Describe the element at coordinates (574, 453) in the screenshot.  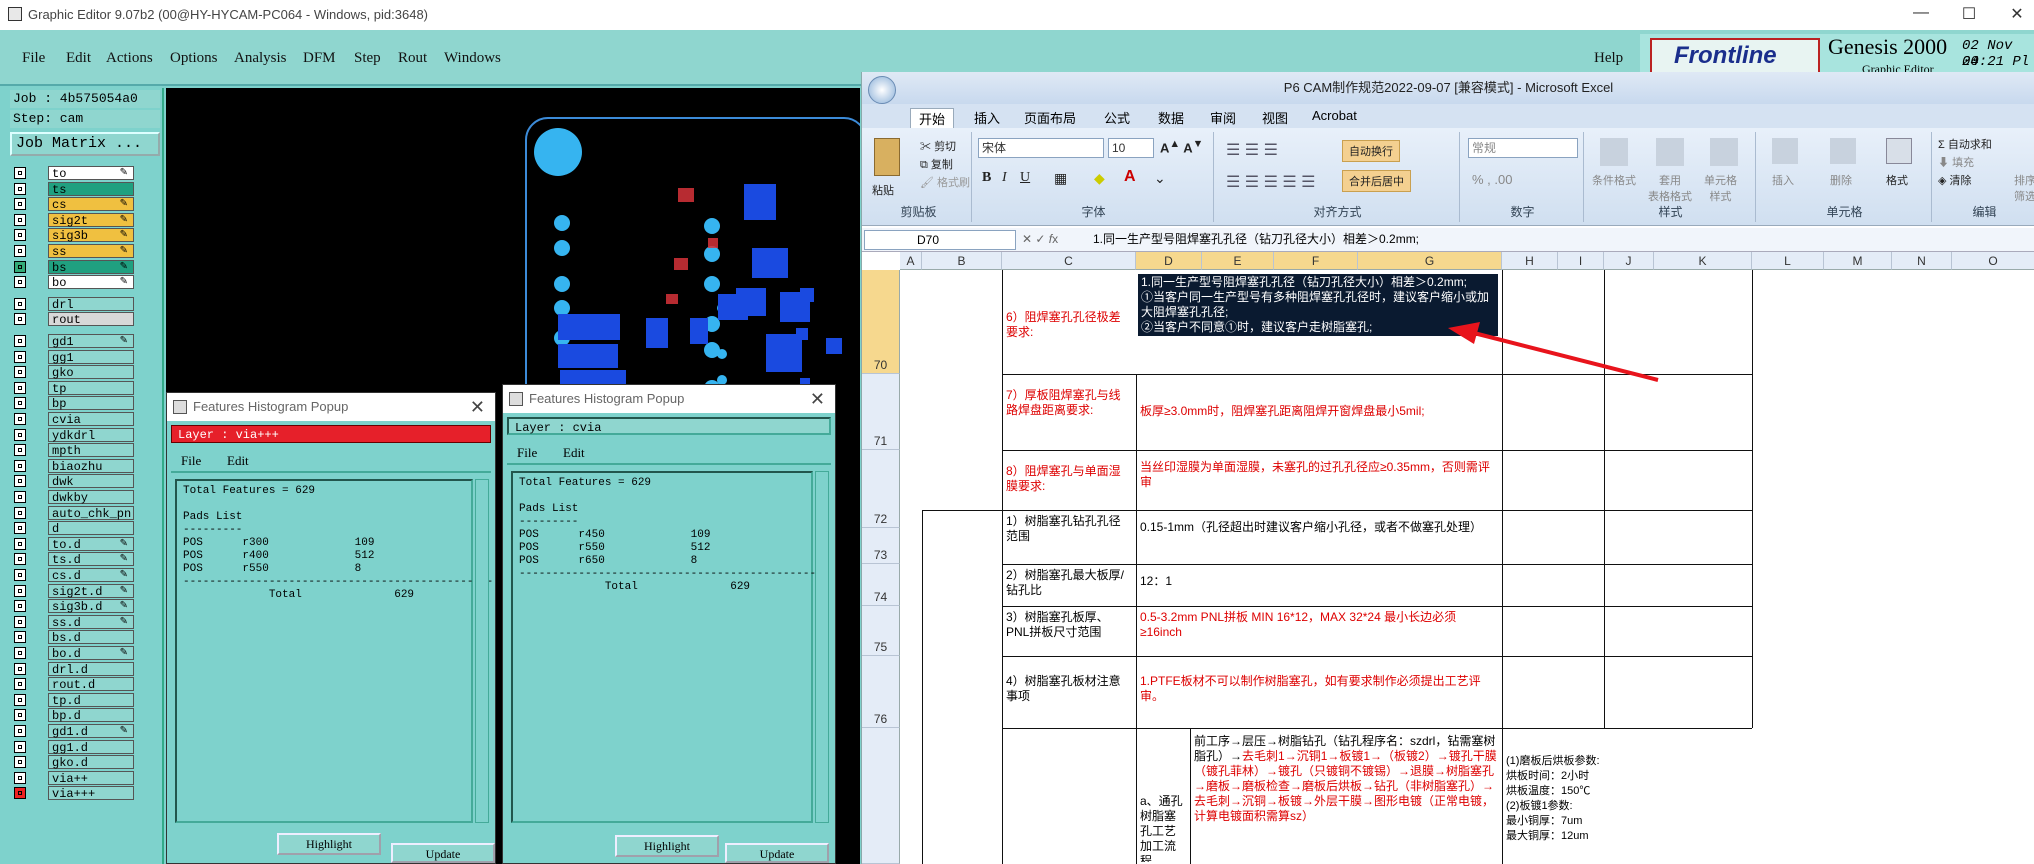
I see `popup-2-menu-edit: Edit` at that location.